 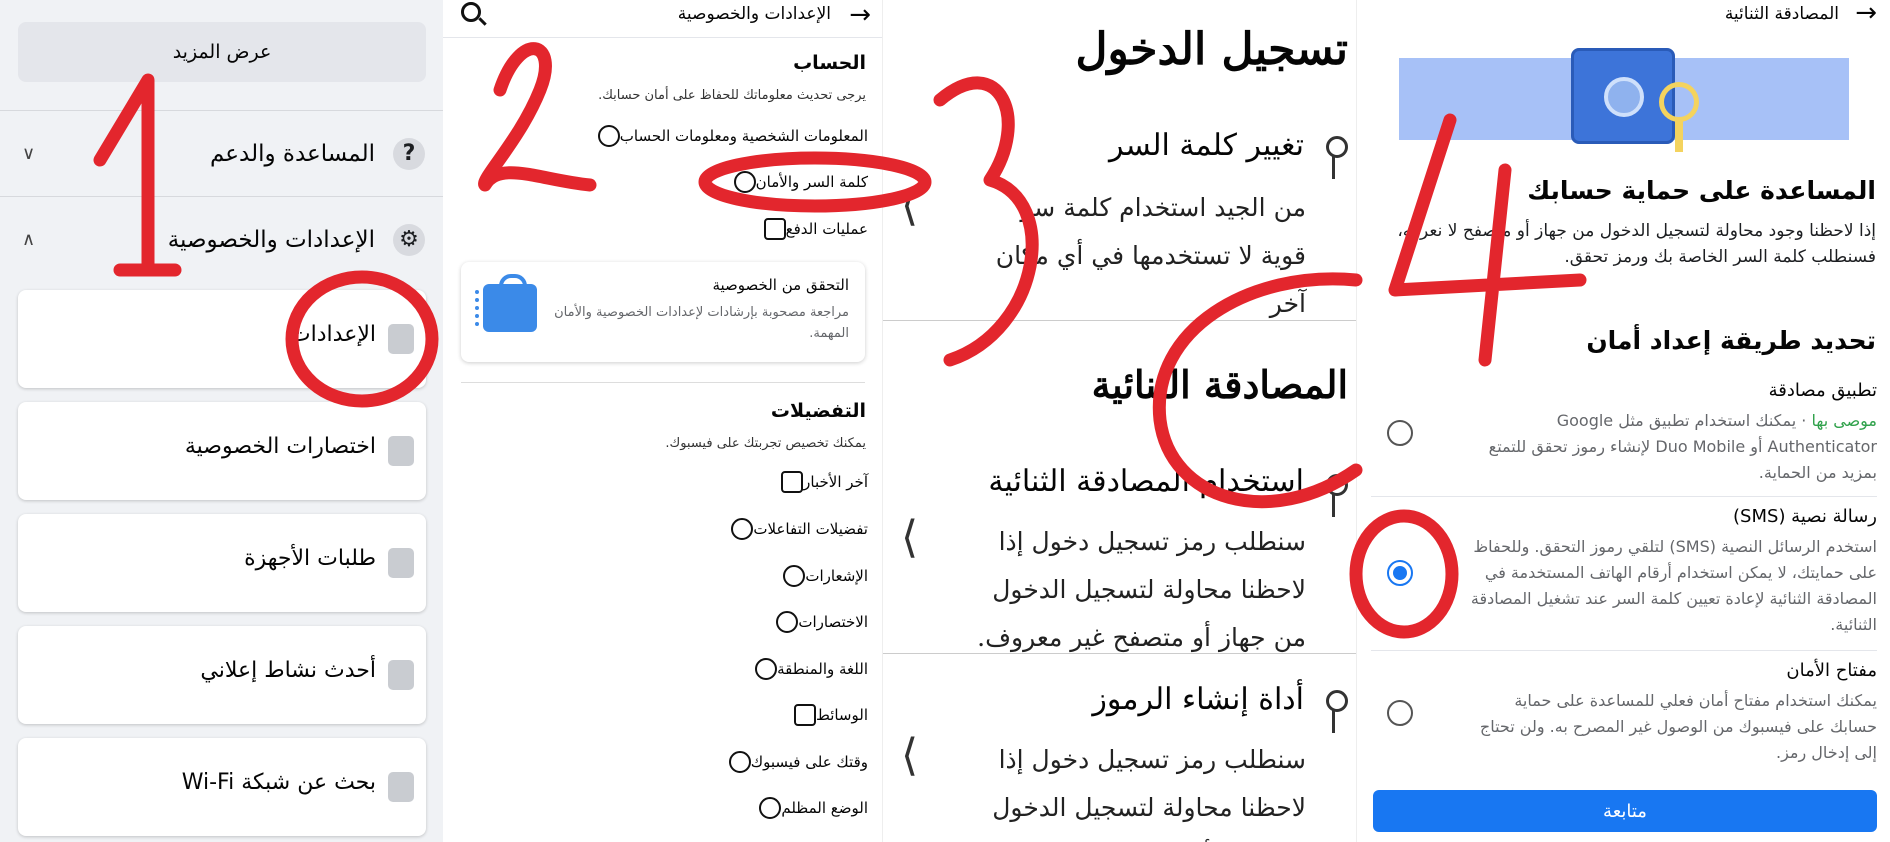 What do you see at coordinates (222, 563) in the screenshot?
I see `device-requests-card: طلبات الأجهزة` at bounding box center [222, 563].